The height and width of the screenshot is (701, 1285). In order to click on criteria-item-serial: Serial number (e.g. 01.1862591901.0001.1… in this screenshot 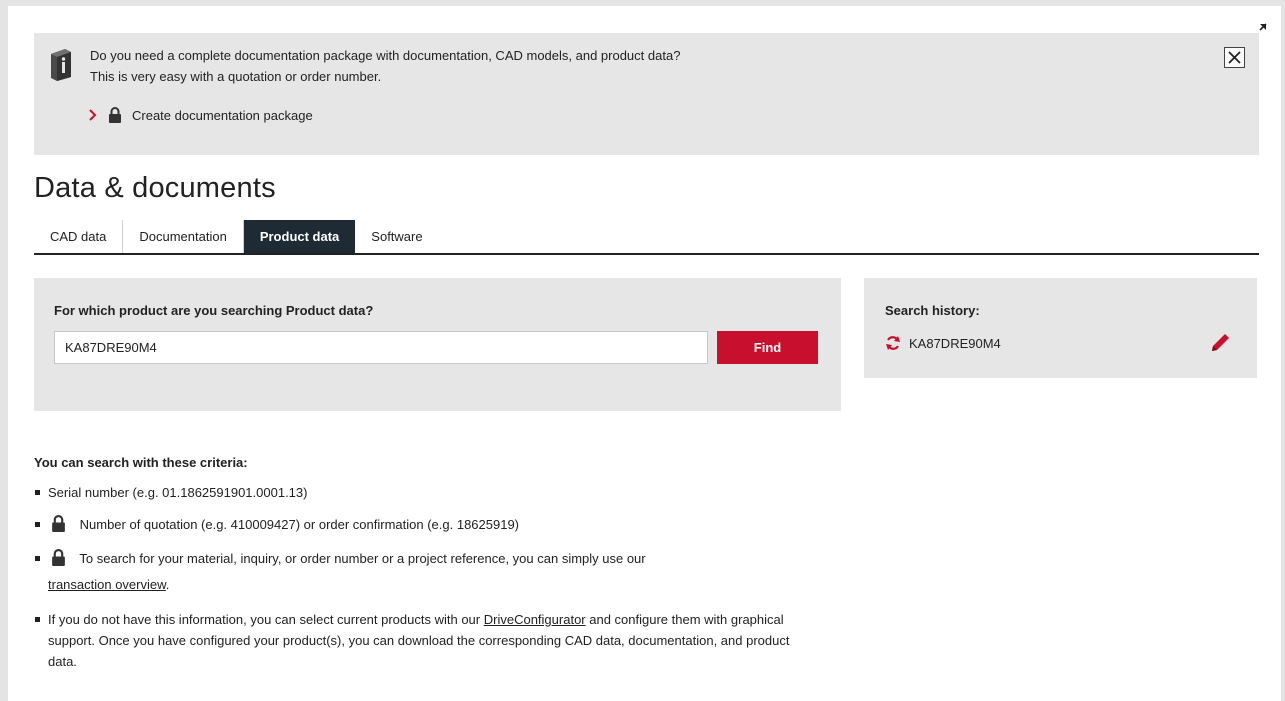, I will do `click(424, 492)`.